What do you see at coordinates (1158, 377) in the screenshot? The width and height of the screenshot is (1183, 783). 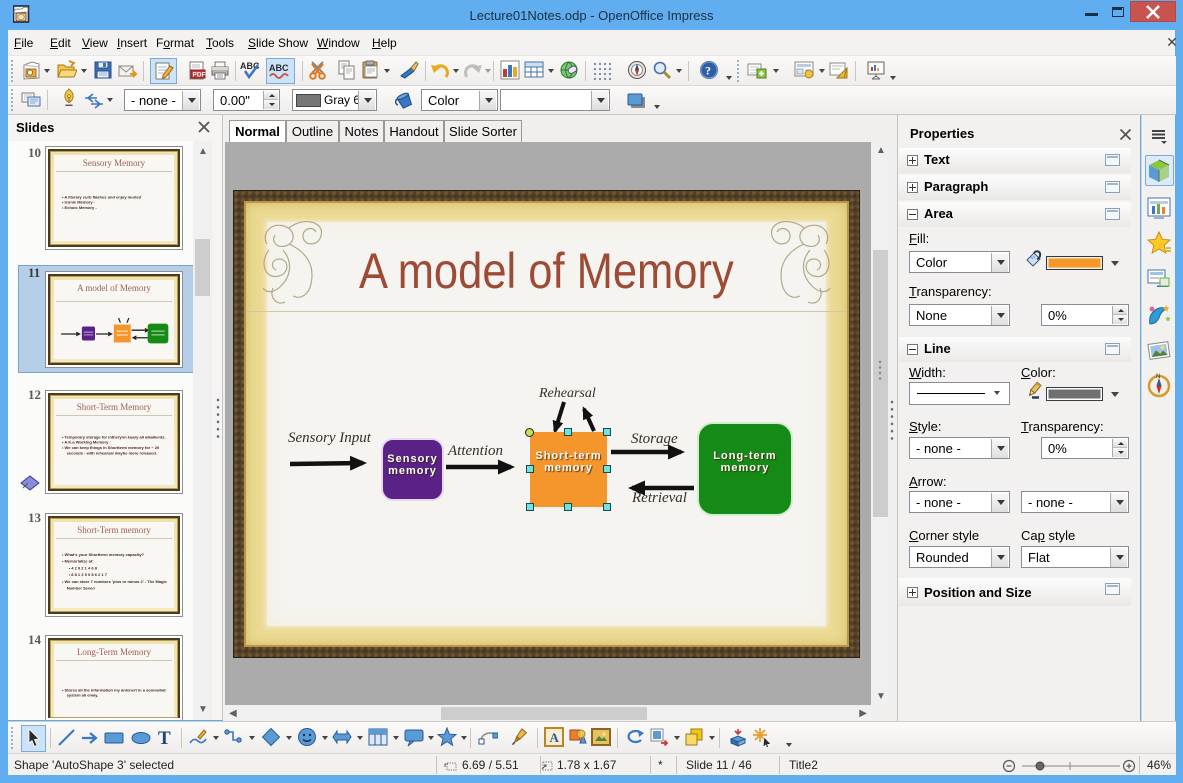 I see `svg-text: N` at bounding box center [1158, 377].